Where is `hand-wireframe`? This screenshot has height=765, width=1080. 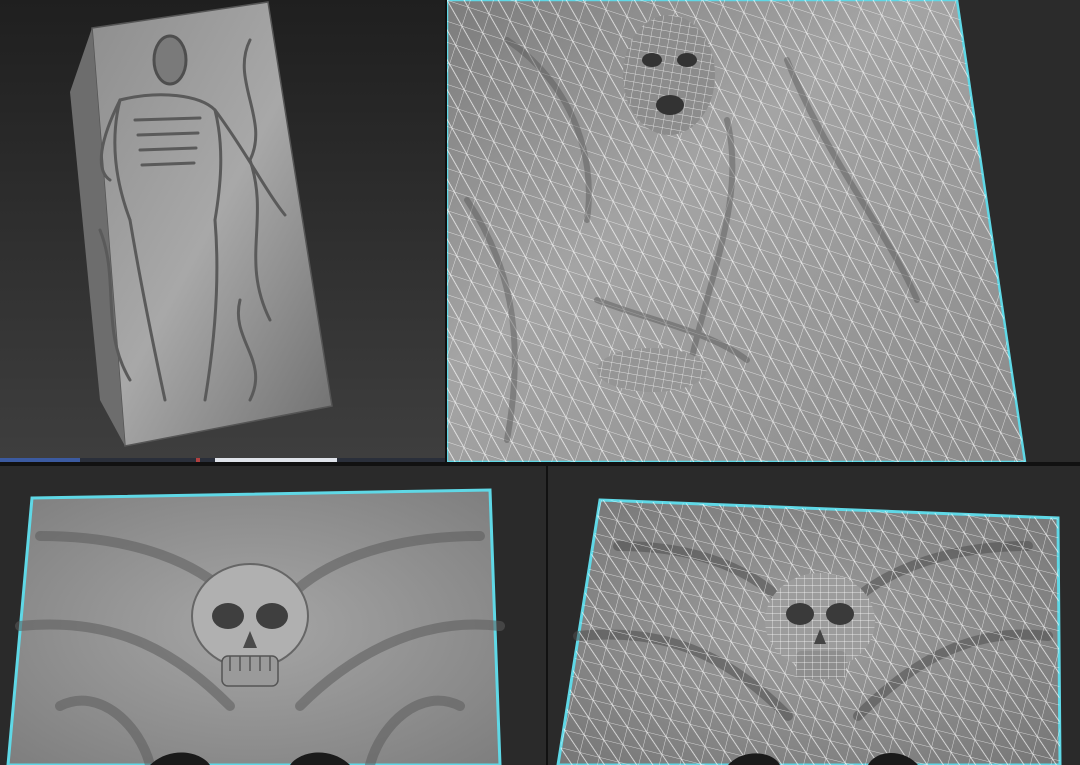 hand-wireframe is located at coordinates (652, 370).